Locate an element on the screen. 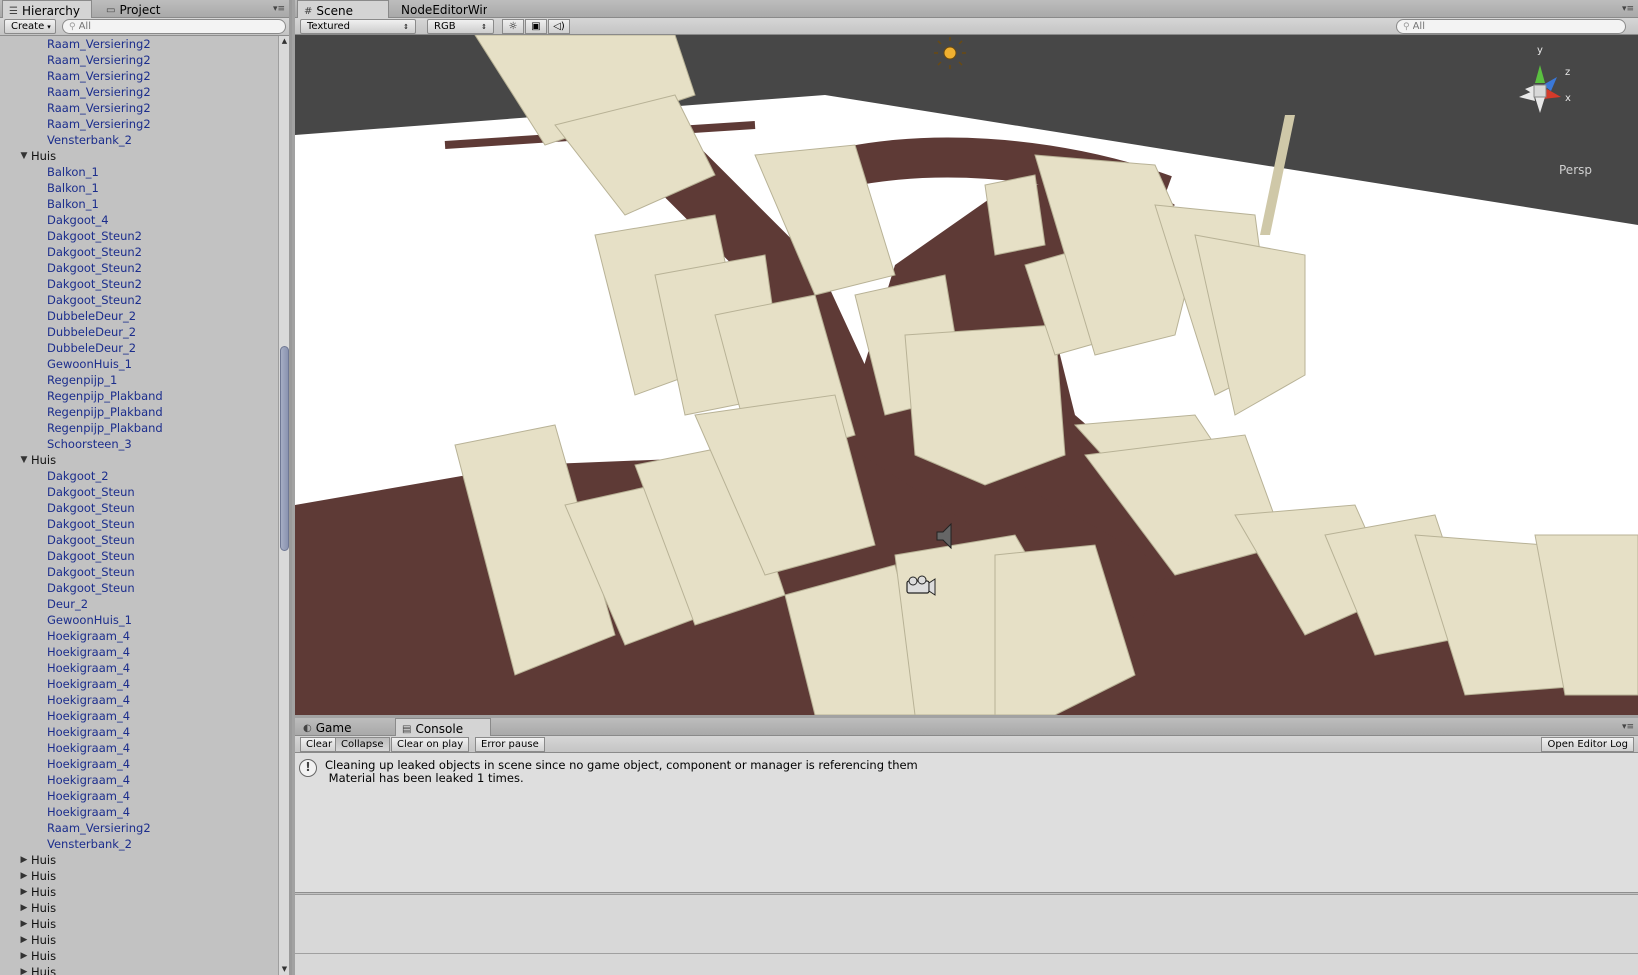  open-editor-log-button: Open Editor Log is located at coordinates (1587, 744).